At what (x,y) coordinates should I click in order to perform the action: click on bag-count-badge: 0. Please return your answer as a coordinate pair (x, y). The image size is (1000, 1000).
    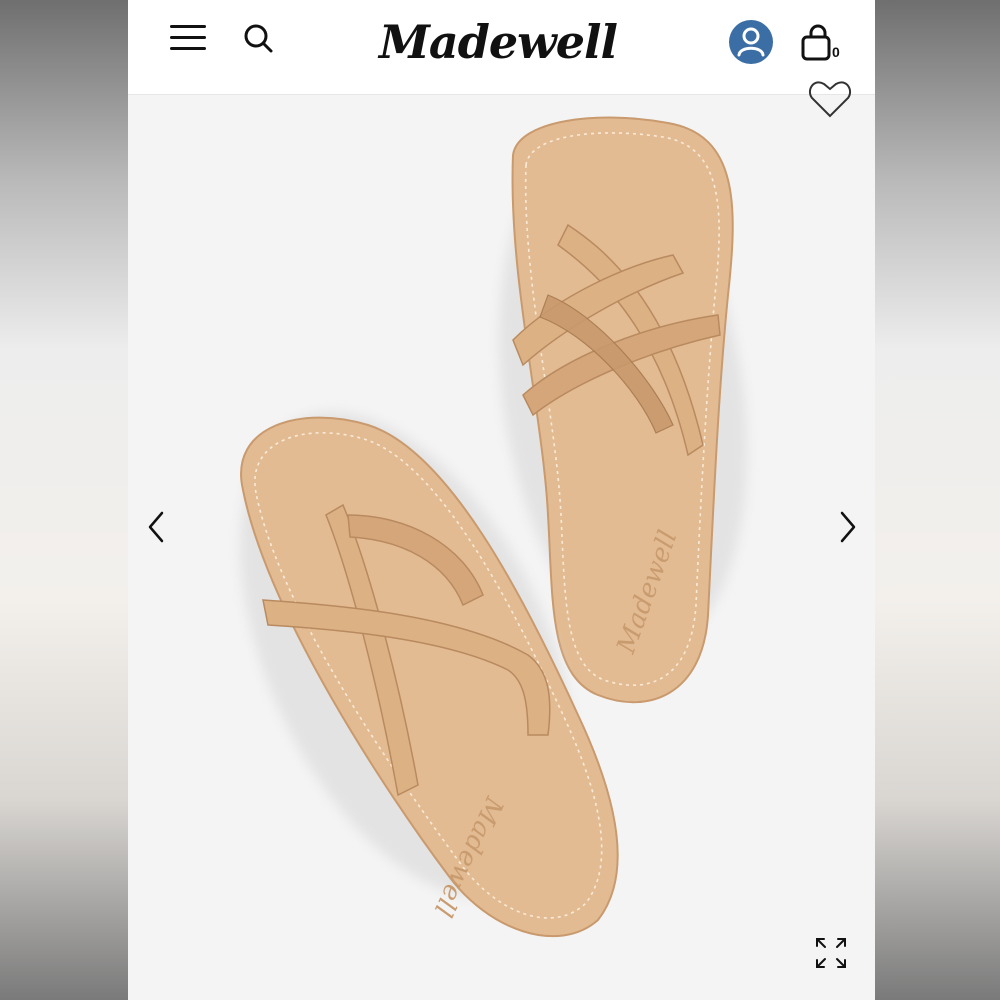
    Looking at the image, I should click on (836, 52).